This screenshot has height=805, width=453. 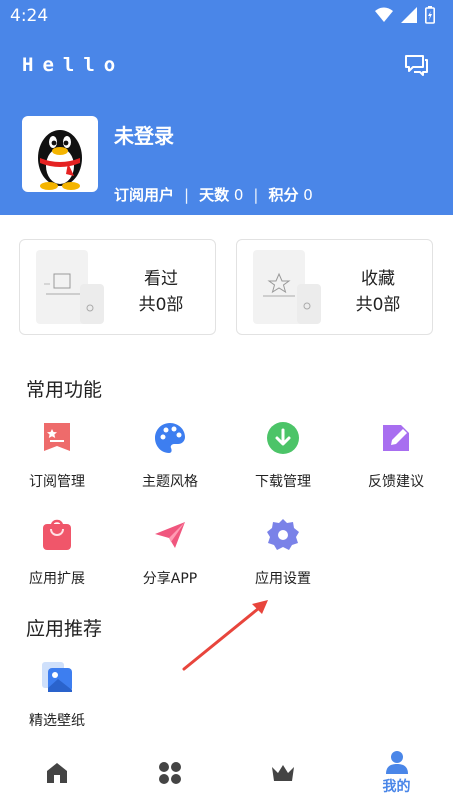 I want to click on feature-label: 应用设置, so click(x=283, y=579).